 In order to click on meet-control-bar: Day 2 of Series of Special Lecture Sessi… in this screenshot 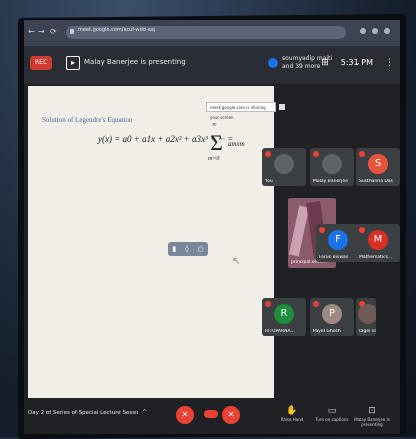, I will do `click(212, 417)`.